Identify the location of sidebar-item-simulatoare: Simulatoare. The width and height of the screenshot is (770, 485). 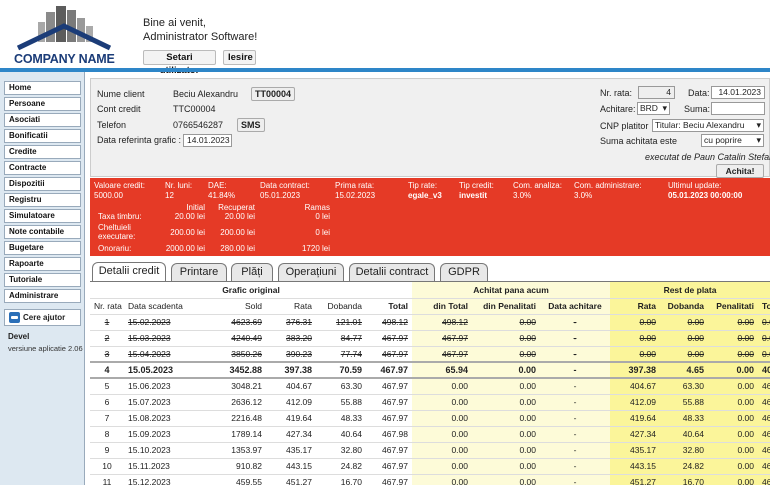
(42, 216).